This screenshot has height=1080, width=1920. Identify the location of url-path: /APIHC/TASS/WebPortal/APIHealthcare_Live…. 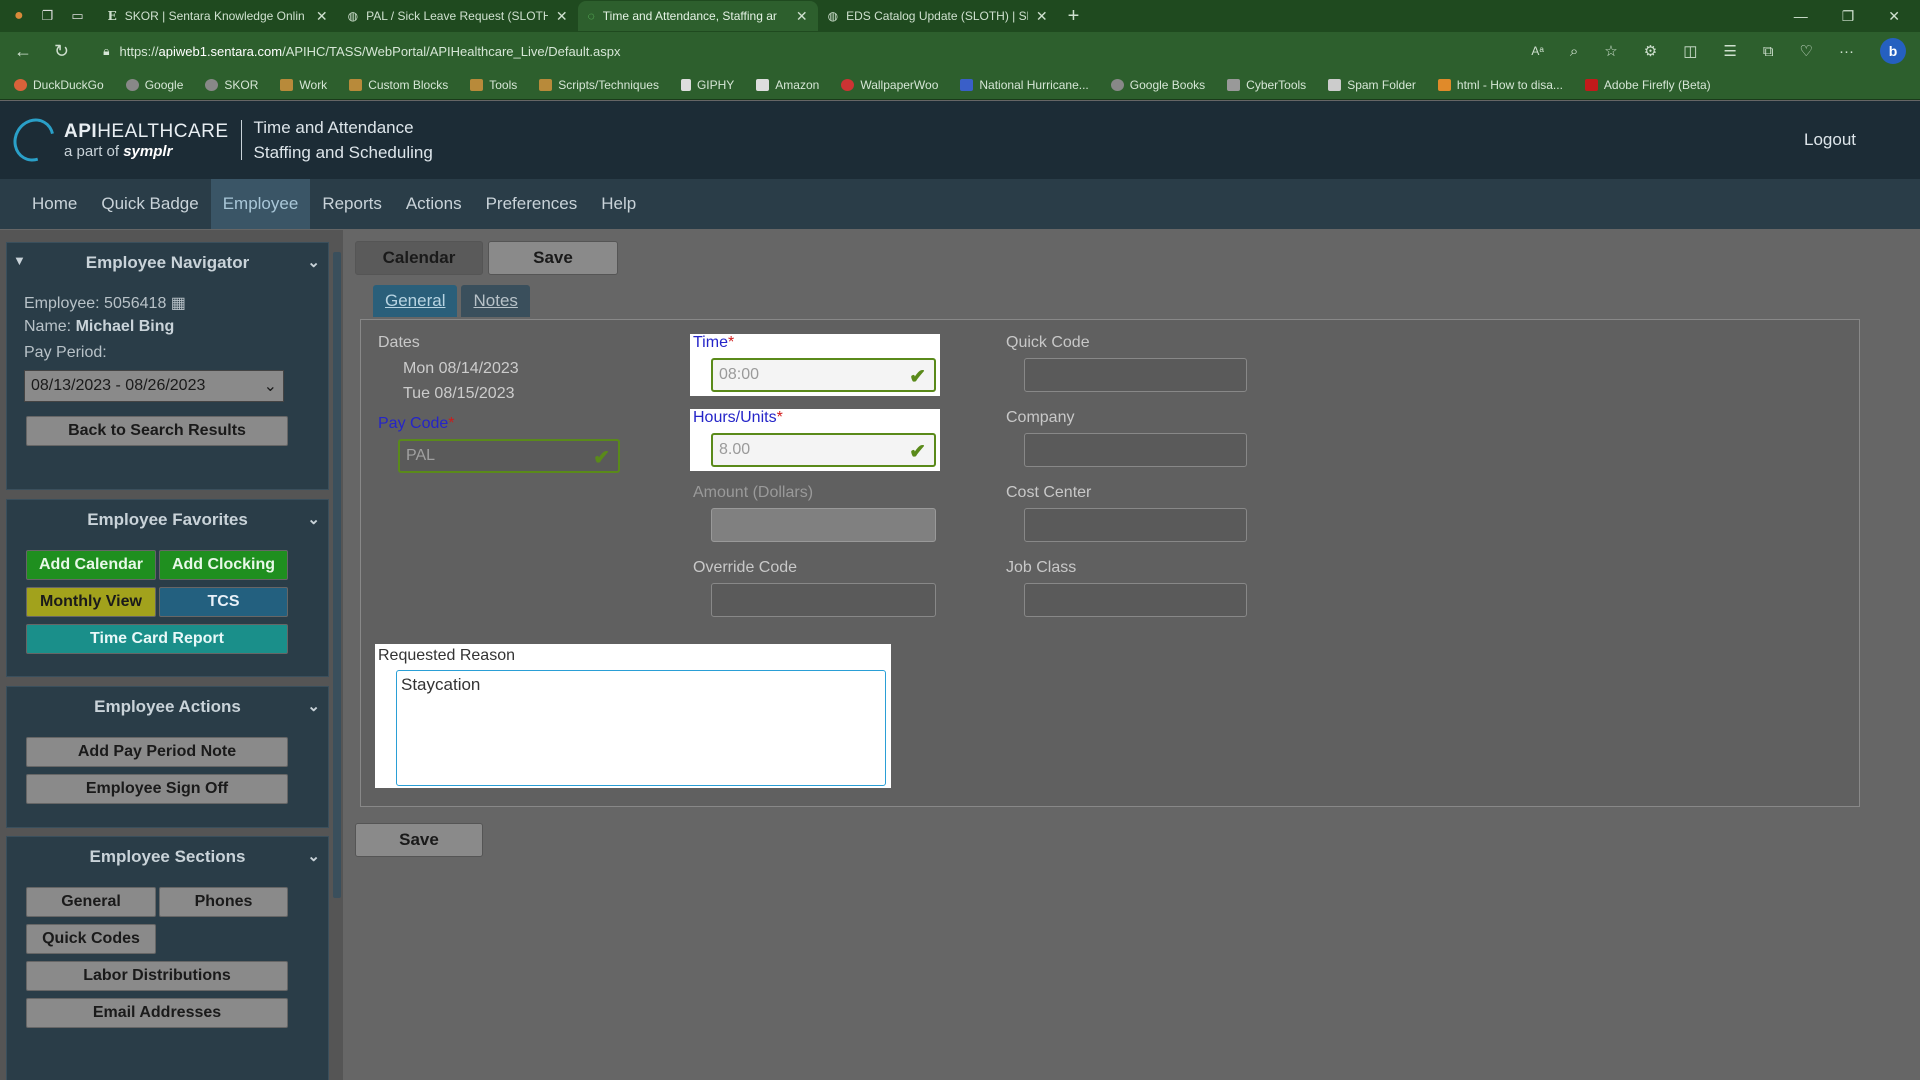
(451, 51).